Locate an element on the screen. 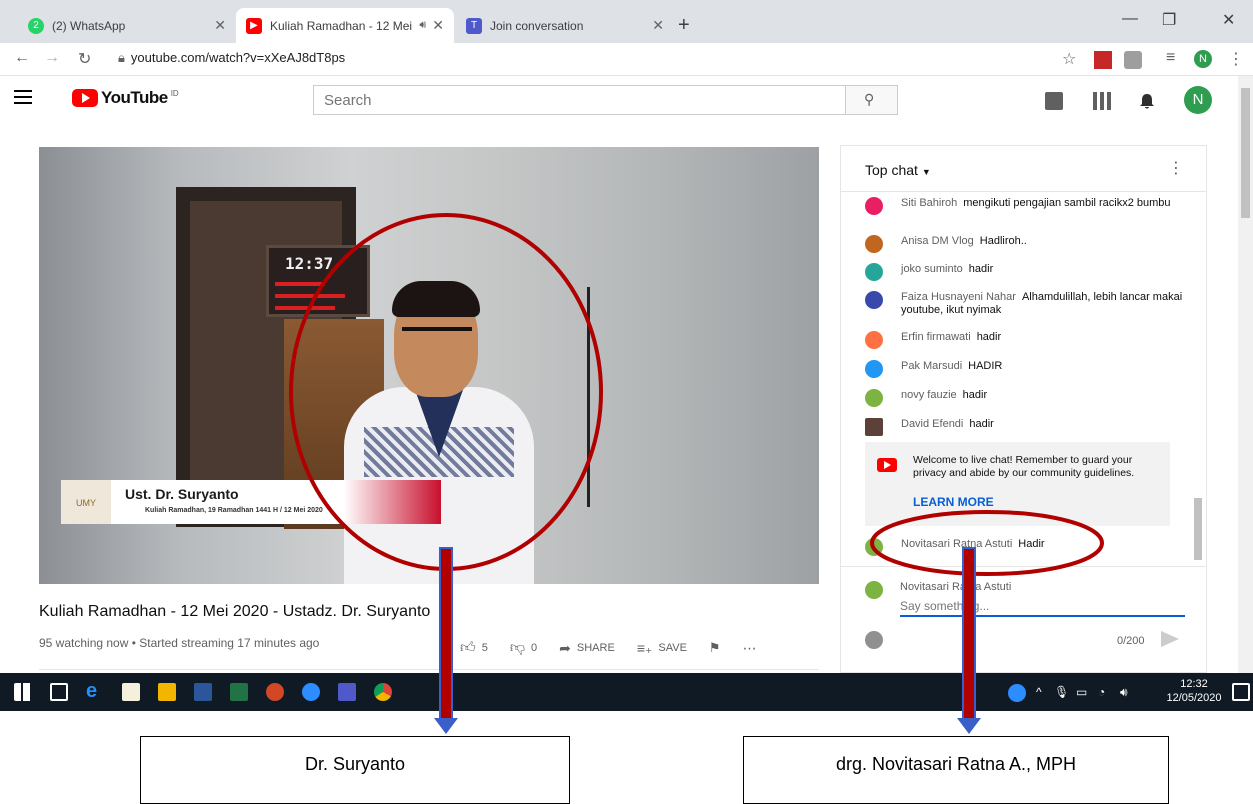 The image size is (1253, 804). highlight-ellipse-speaker is located at coordinates (446, 392).